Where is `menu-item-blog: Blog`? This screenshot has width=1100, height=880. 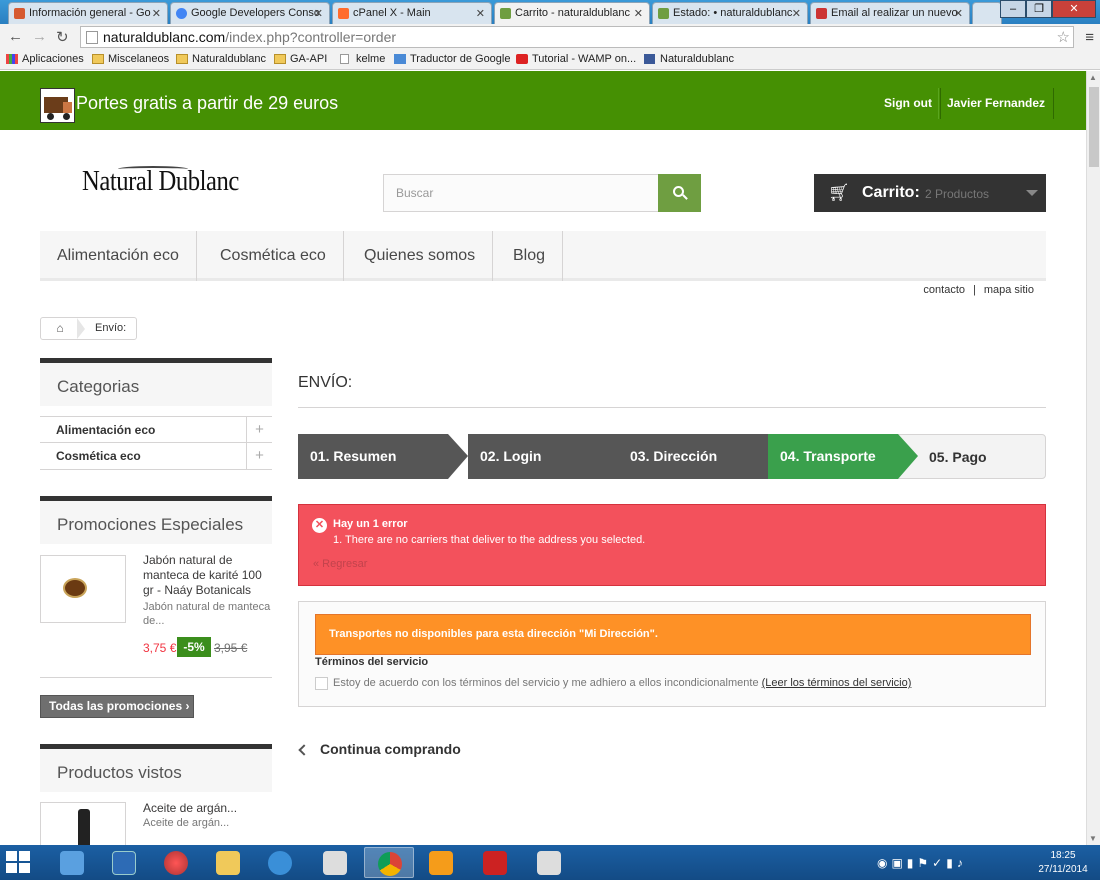 menu-item-blog: Blog is located at coordinates (530, 256).